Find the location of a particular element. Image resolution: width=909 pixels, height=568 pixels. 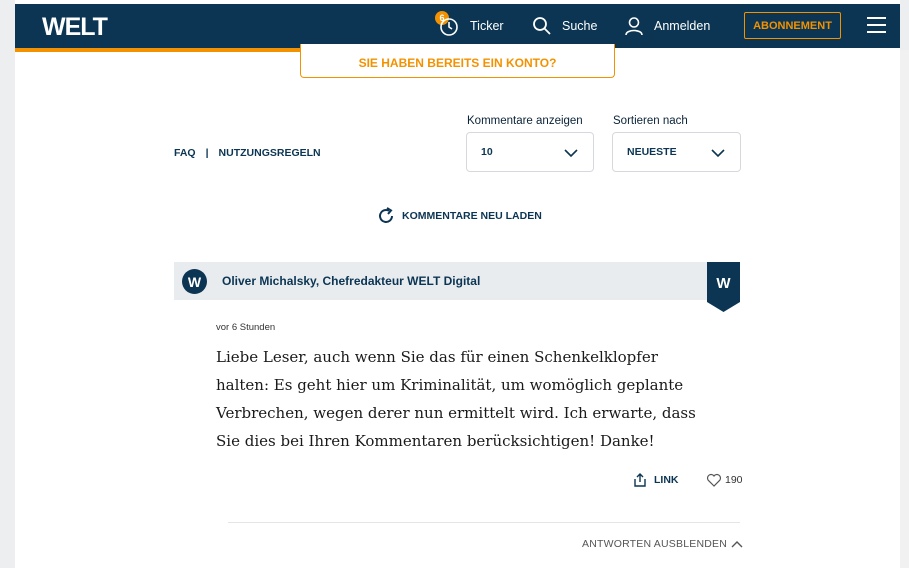

scrollbar is located at coordinates (904, 309).